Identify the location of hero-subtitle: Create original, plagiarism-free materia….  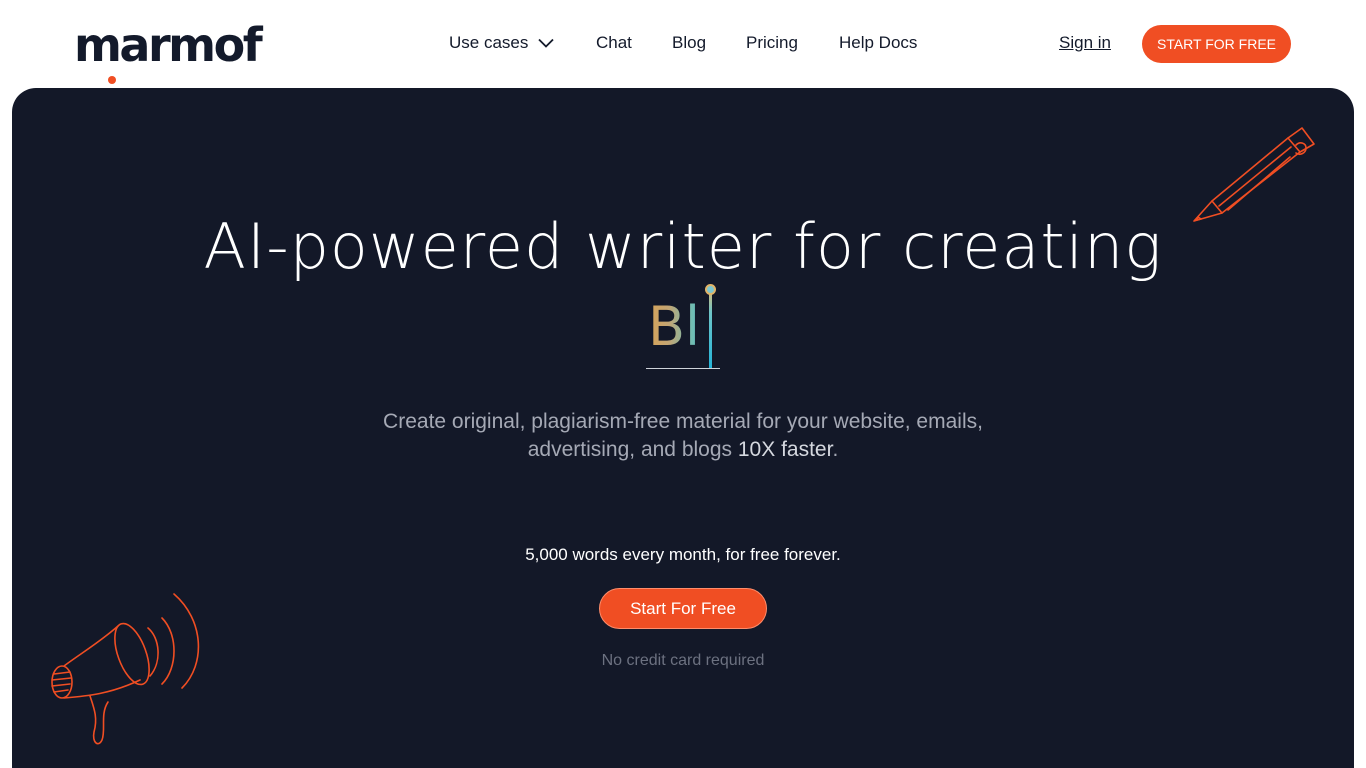
(683, 436).